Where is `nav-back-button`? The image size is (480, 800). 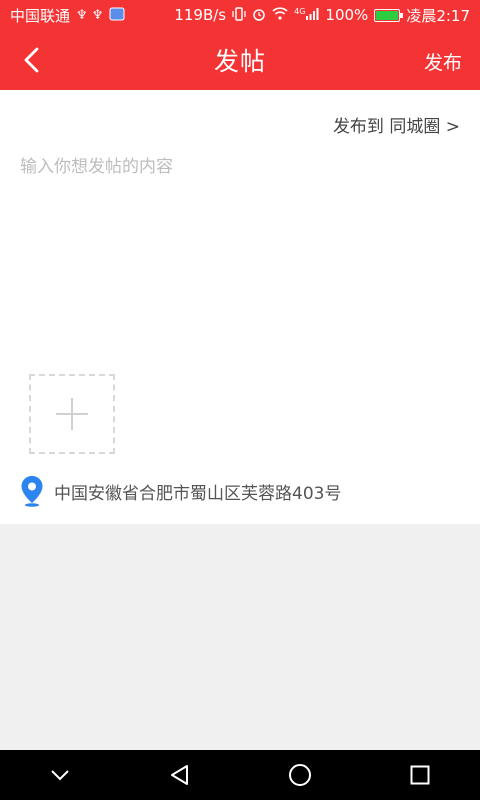 nav-back-button is located at coordinates (180, 775).